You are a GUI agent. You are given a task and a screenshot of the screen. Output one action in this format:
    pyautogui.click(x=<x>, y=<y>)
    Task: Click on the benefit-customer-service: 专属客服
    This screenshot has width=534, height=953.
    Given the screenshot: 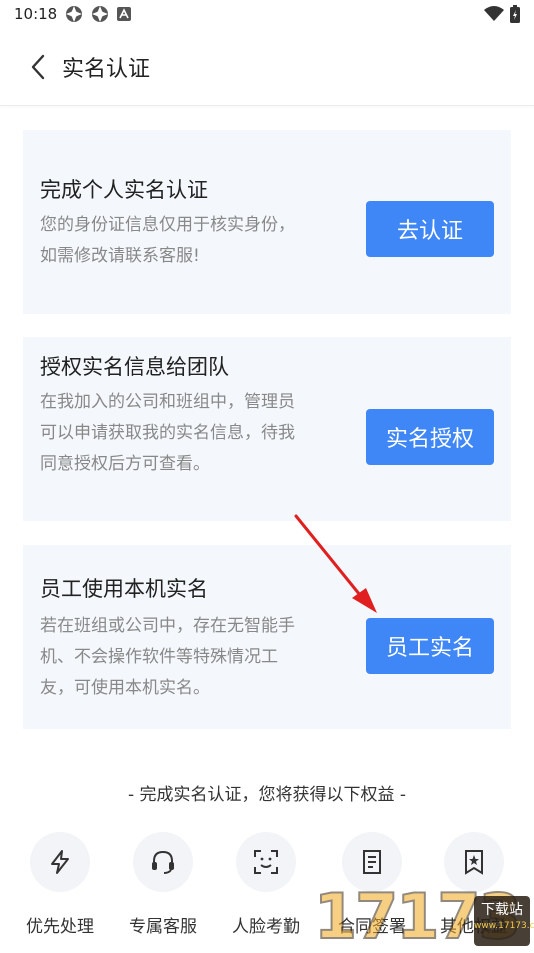 What is the action you would take?
    pyautogui.click(x=163, y=884)
    